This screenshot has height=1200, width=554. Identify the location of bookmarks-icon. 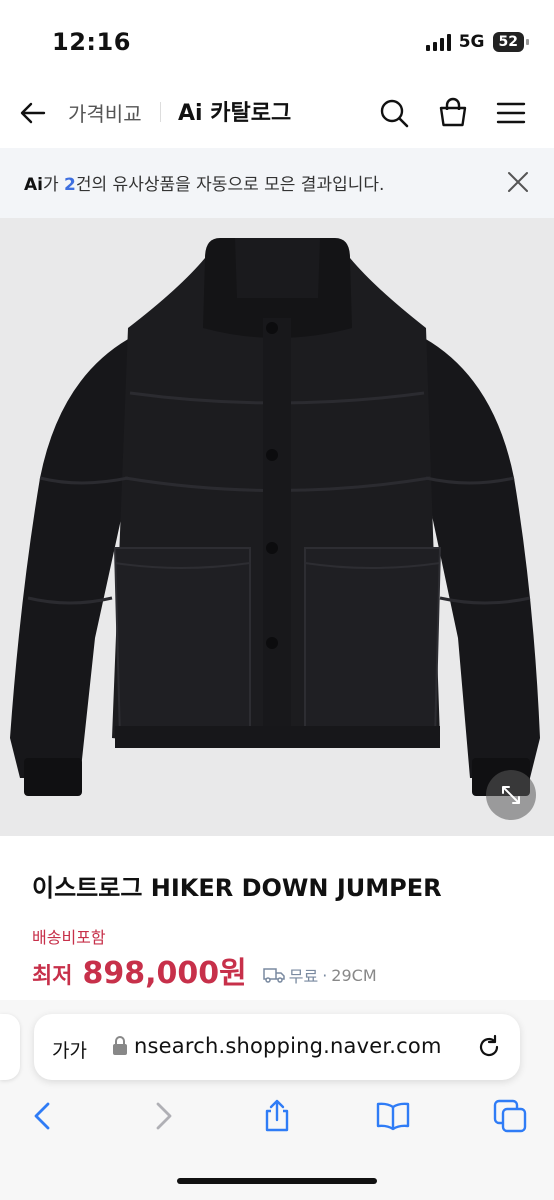
(393, 1116).